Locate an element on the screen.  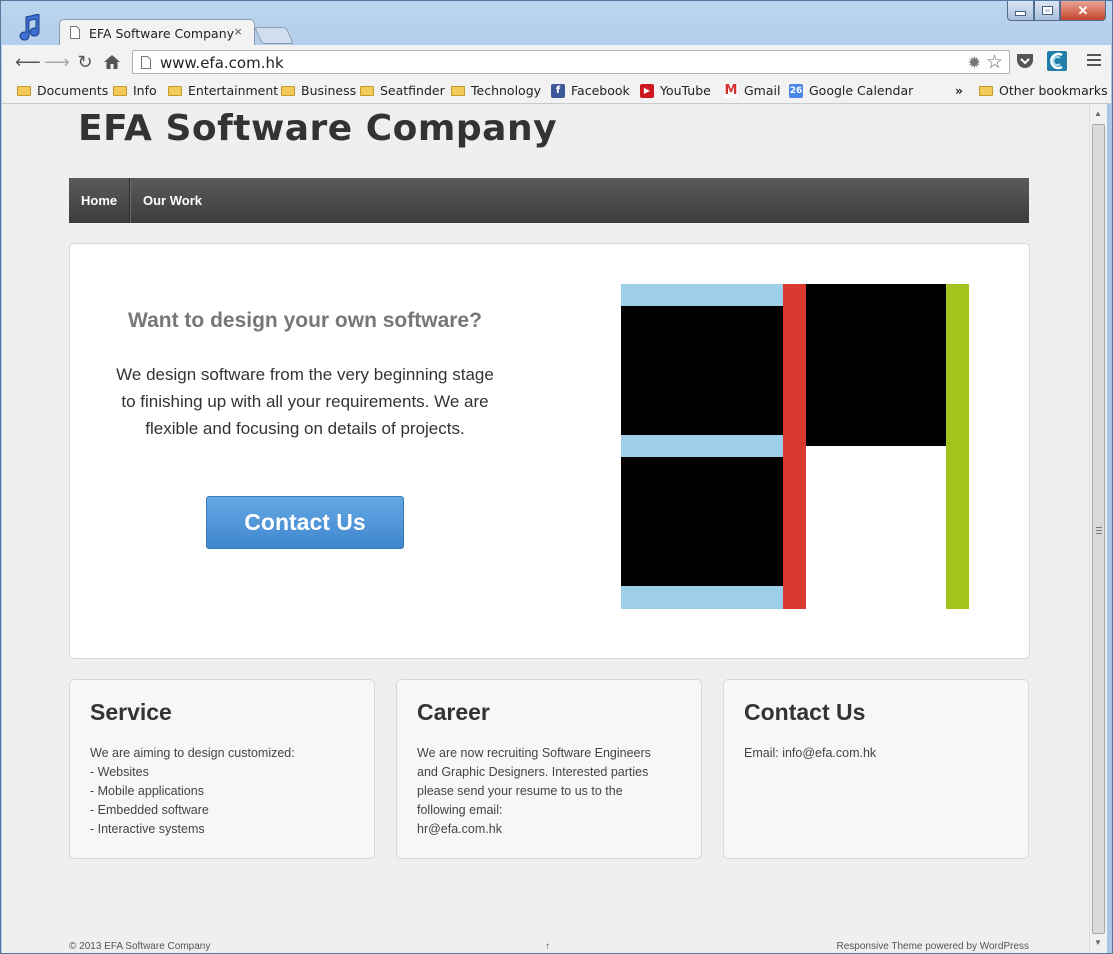
bookmark-label: Seatfinder is located at coordinates (412, 90).